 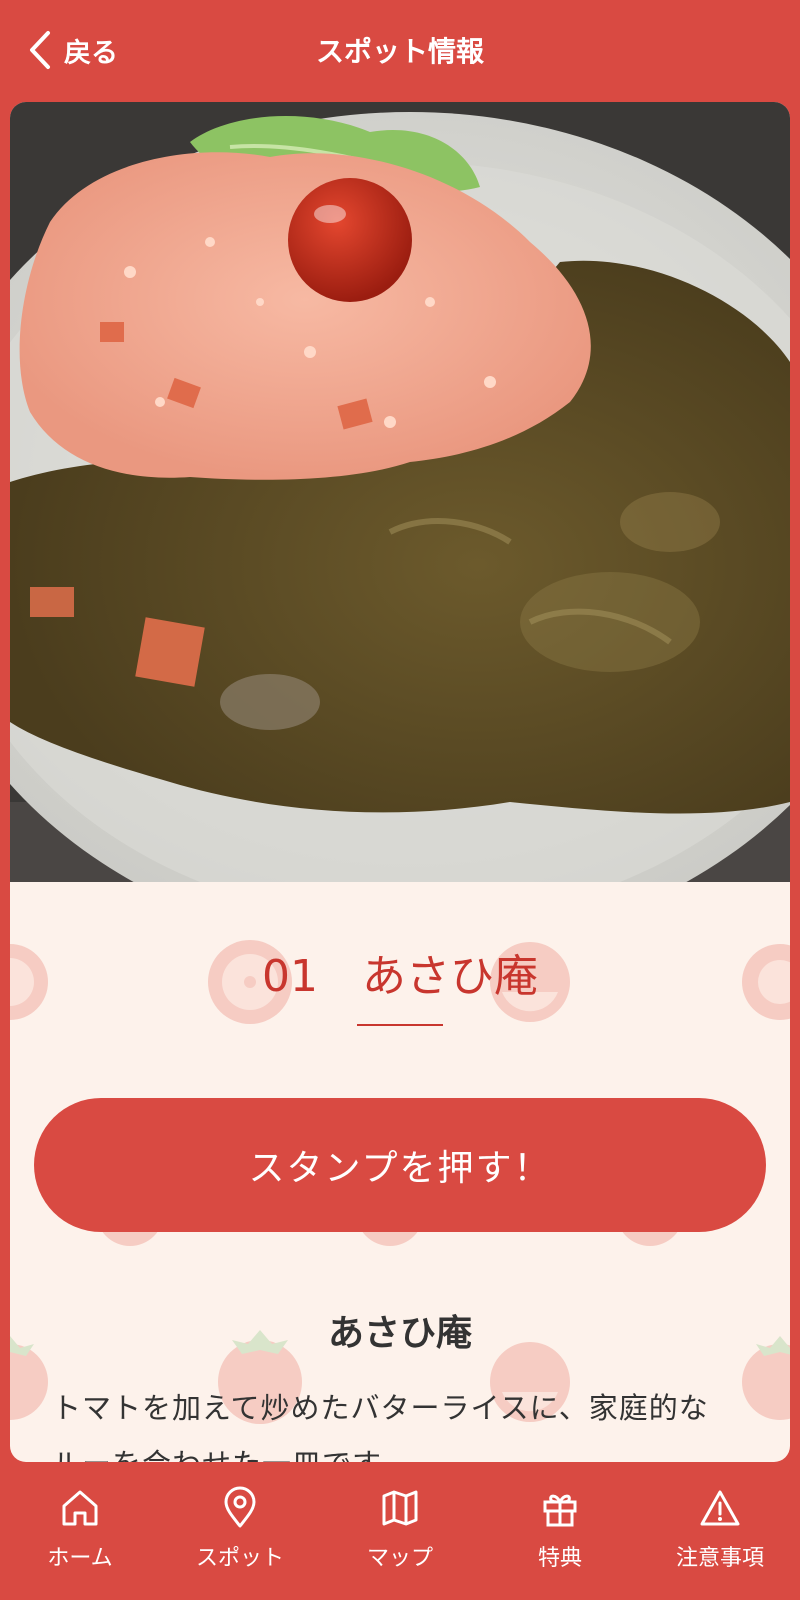 I want to click on spot-number: 01, so click(x=290, y=976).